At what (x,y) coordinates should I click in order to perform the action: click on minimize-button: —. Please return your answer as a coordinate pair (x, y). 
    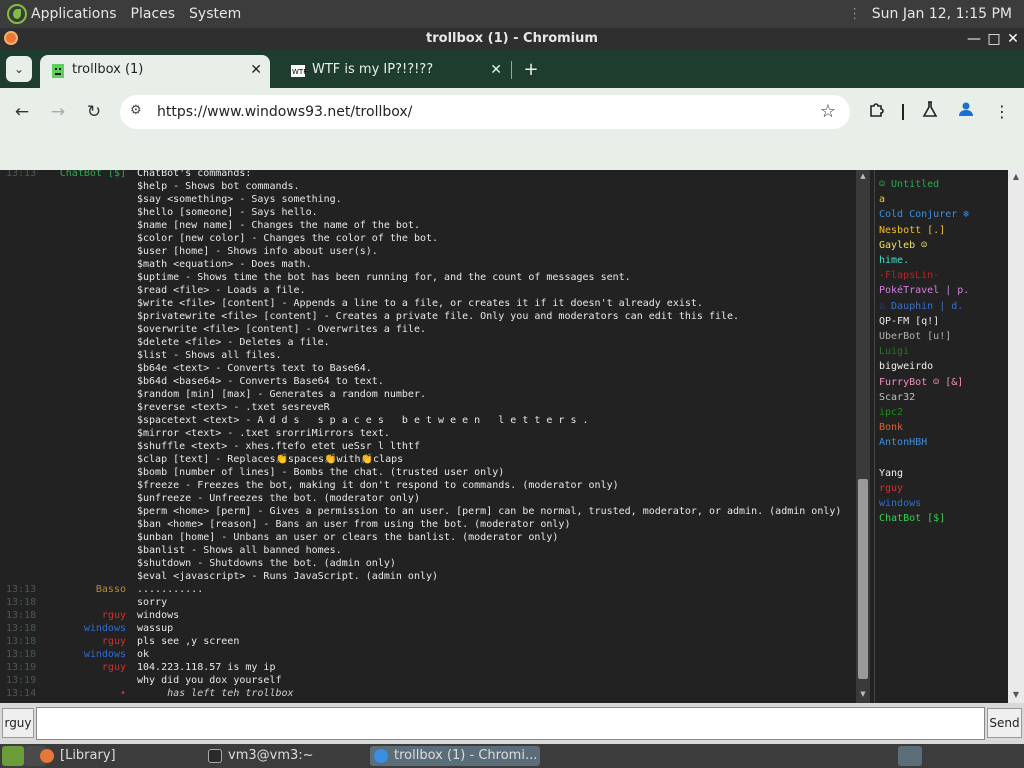
    Looking at the image, I should click on (974, 39).